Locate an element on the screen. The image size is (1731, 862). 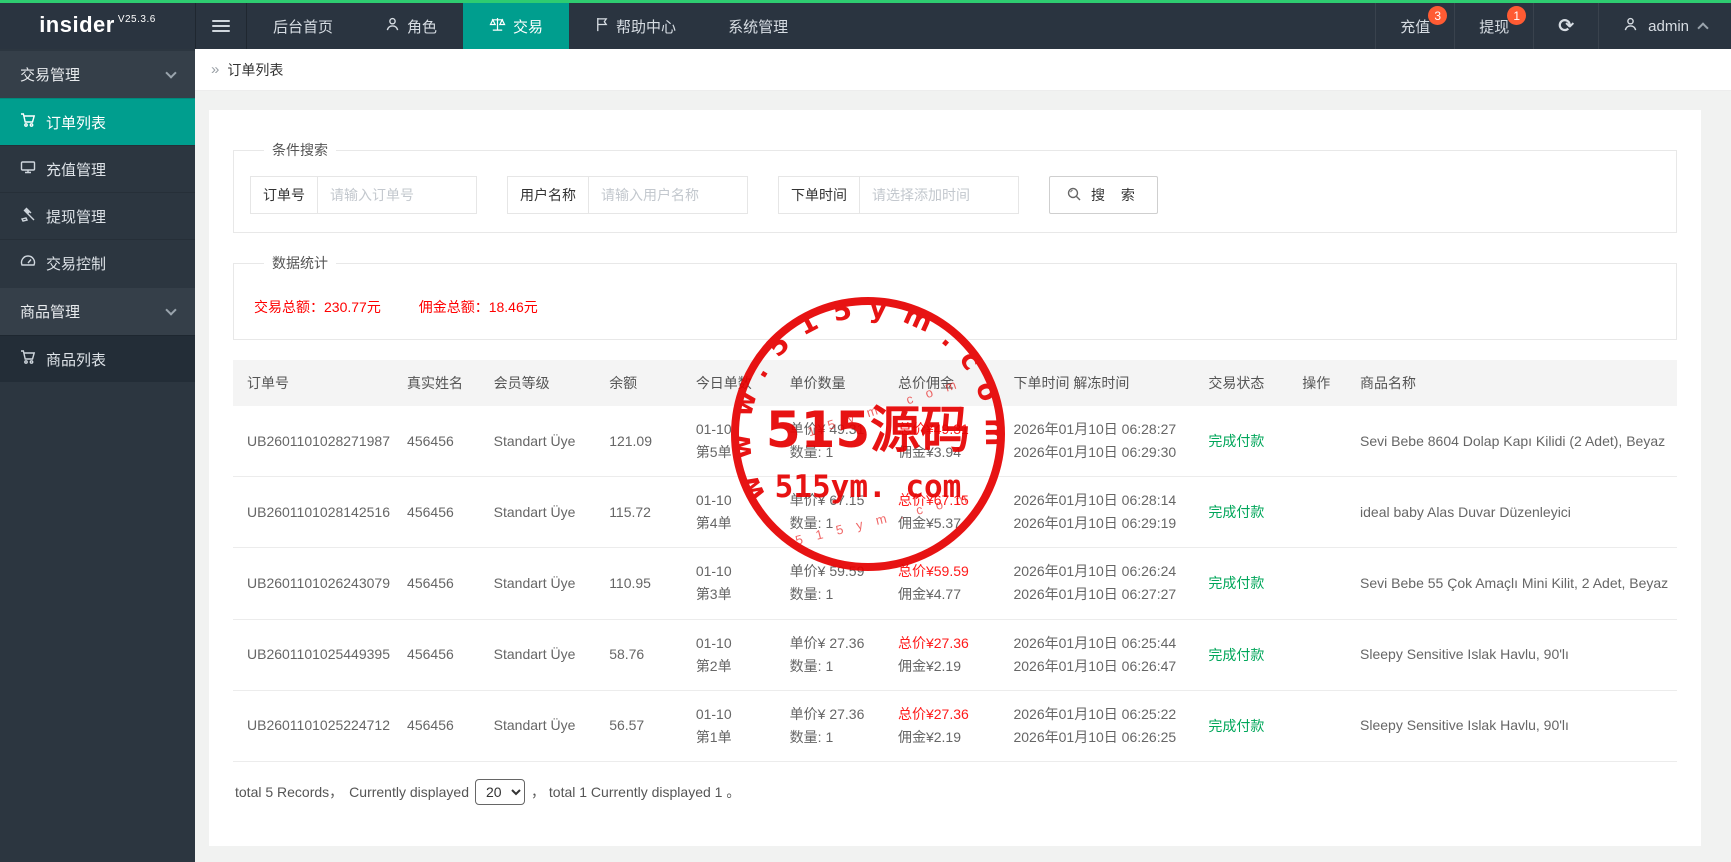
col-product: 商品名称 is located at coordinates (1514, 383).